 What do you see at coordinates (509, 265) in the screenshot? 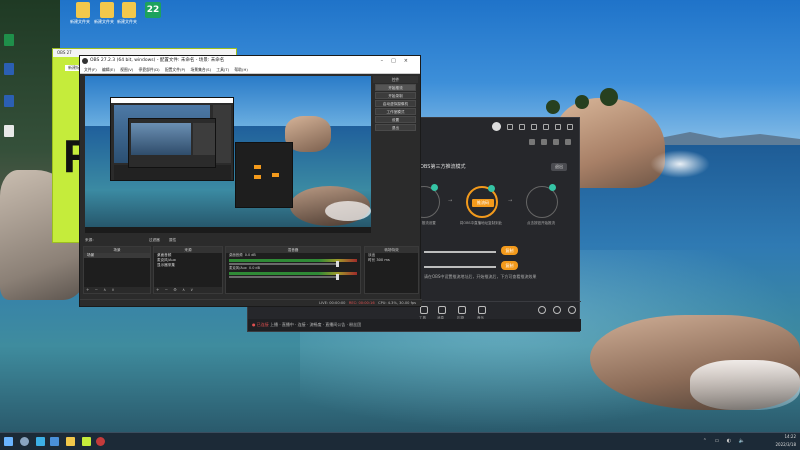
I see `copy-key-button: 复制` at bounding box center [509, 265].